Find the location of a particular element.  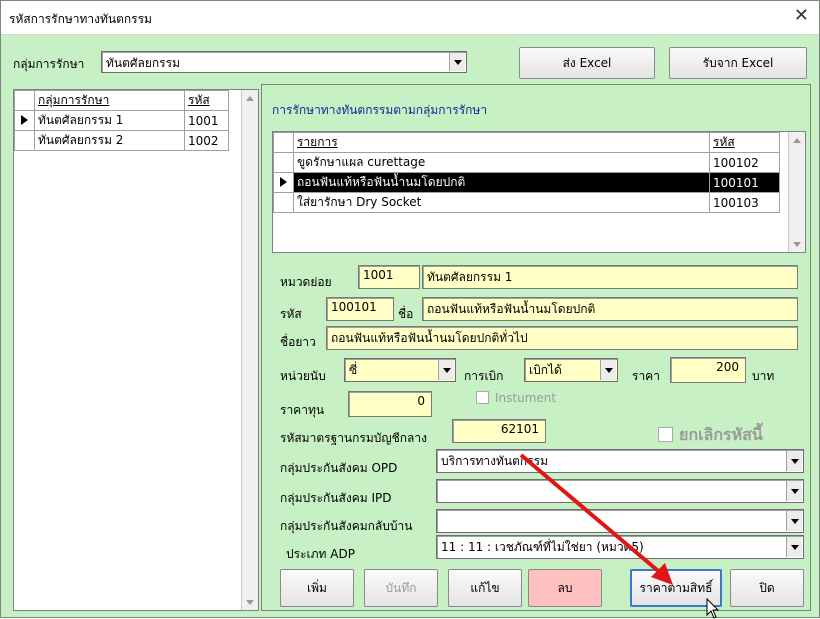

subcategory-code-field: 1001 is located at coordinates (389, 277).